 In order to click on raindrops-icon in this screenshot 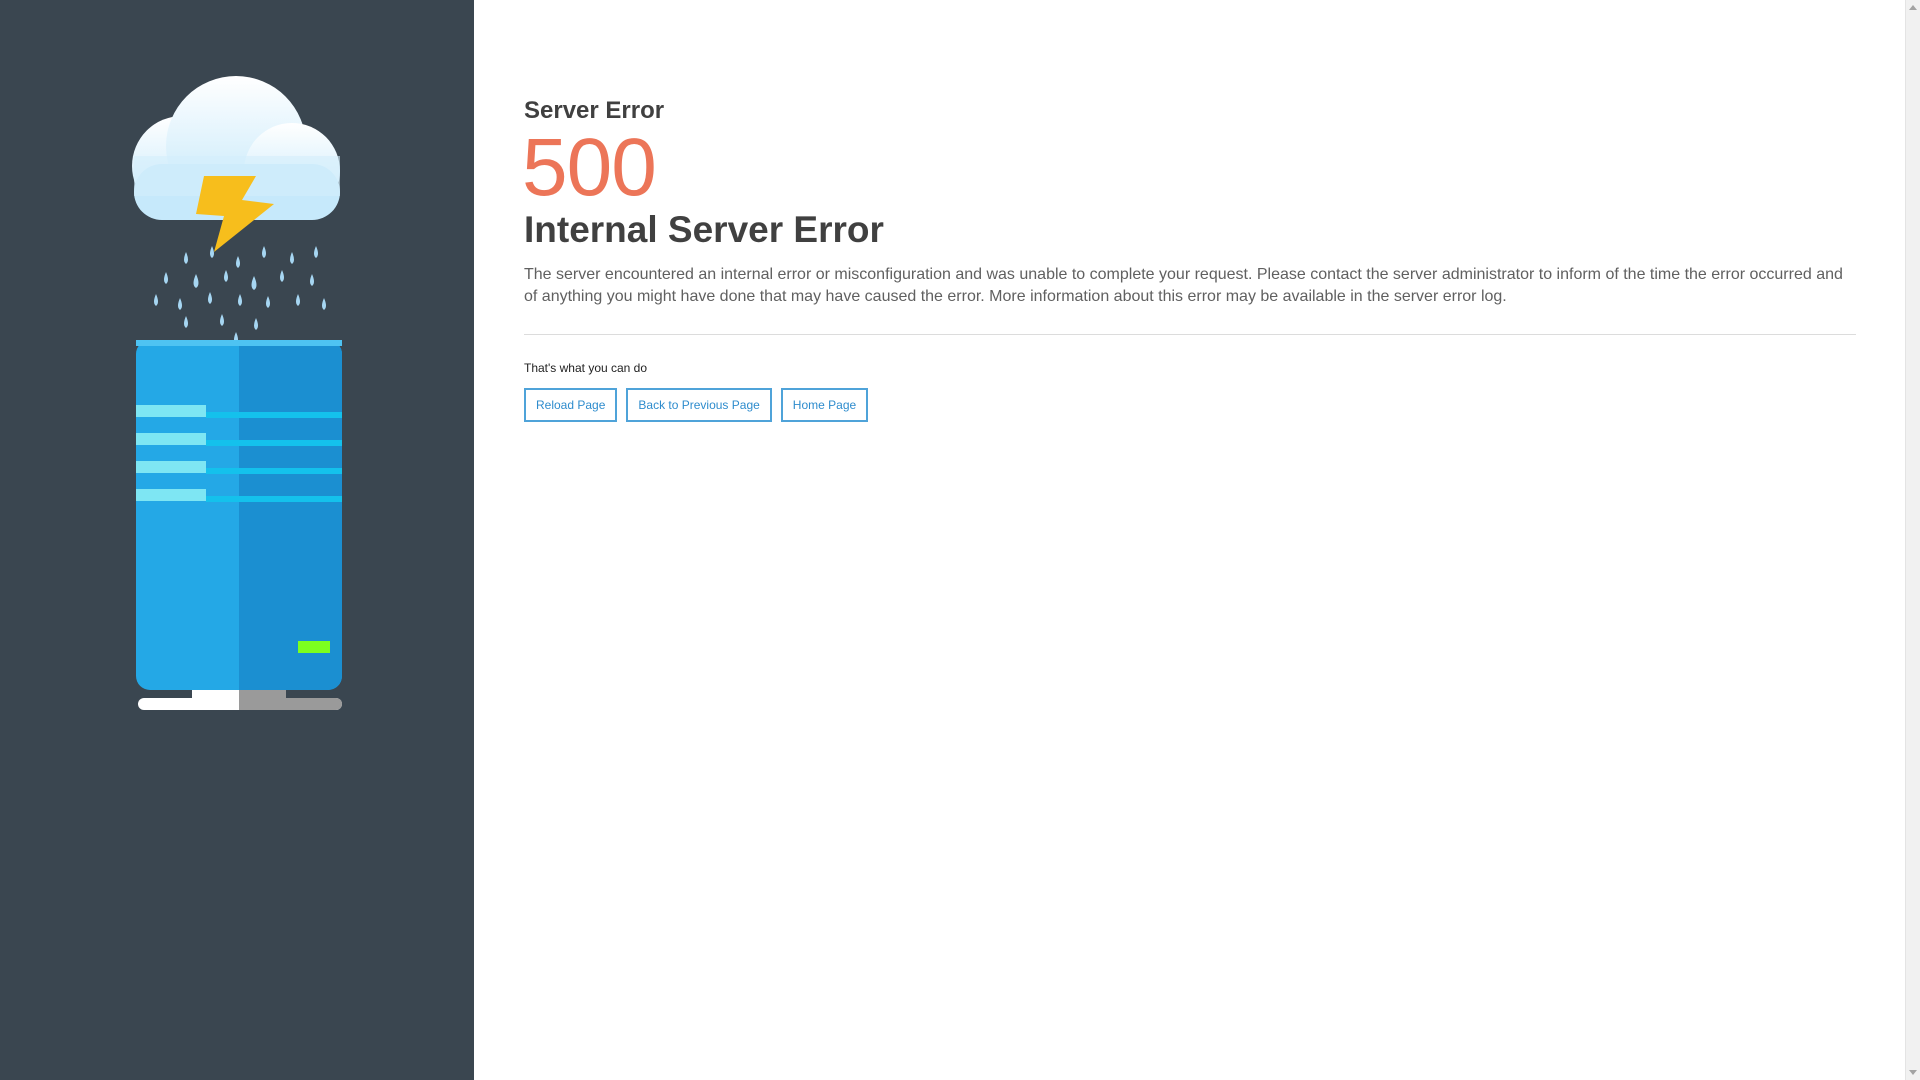, I will do `click(240, 295)`.